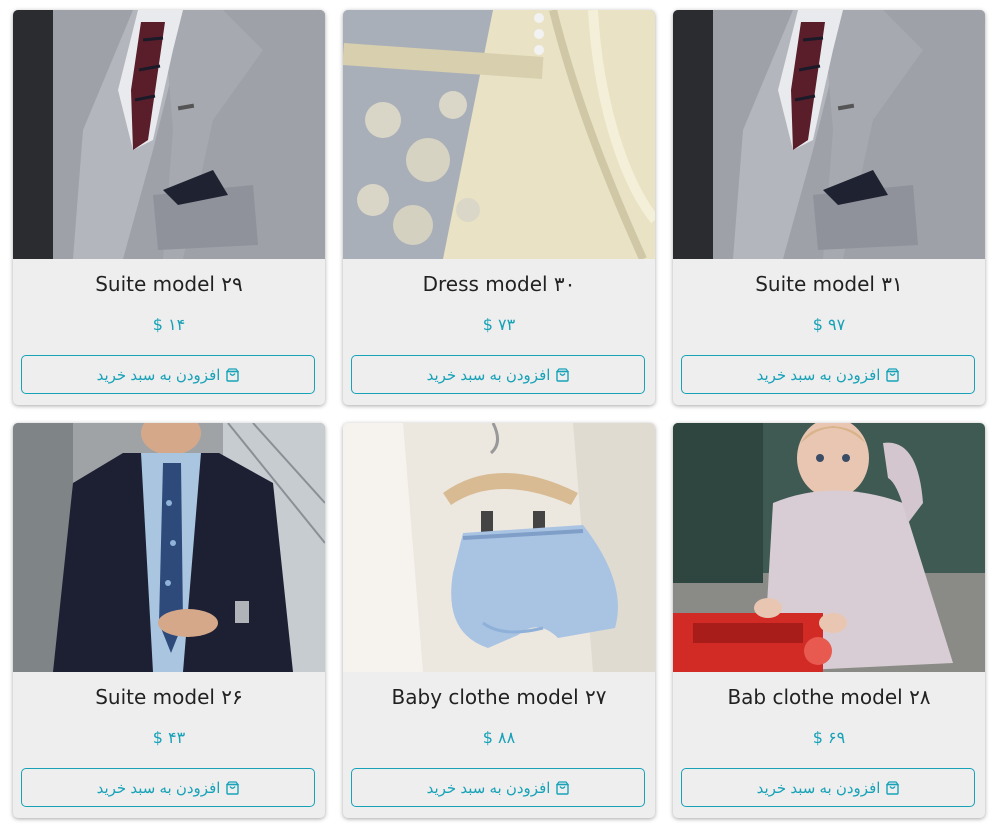 The image size is (1000, 829). I want to click on product-card: Suite model ۳۱ $ ۹۷ افزودن به سبد خرید, so click(829, 207).